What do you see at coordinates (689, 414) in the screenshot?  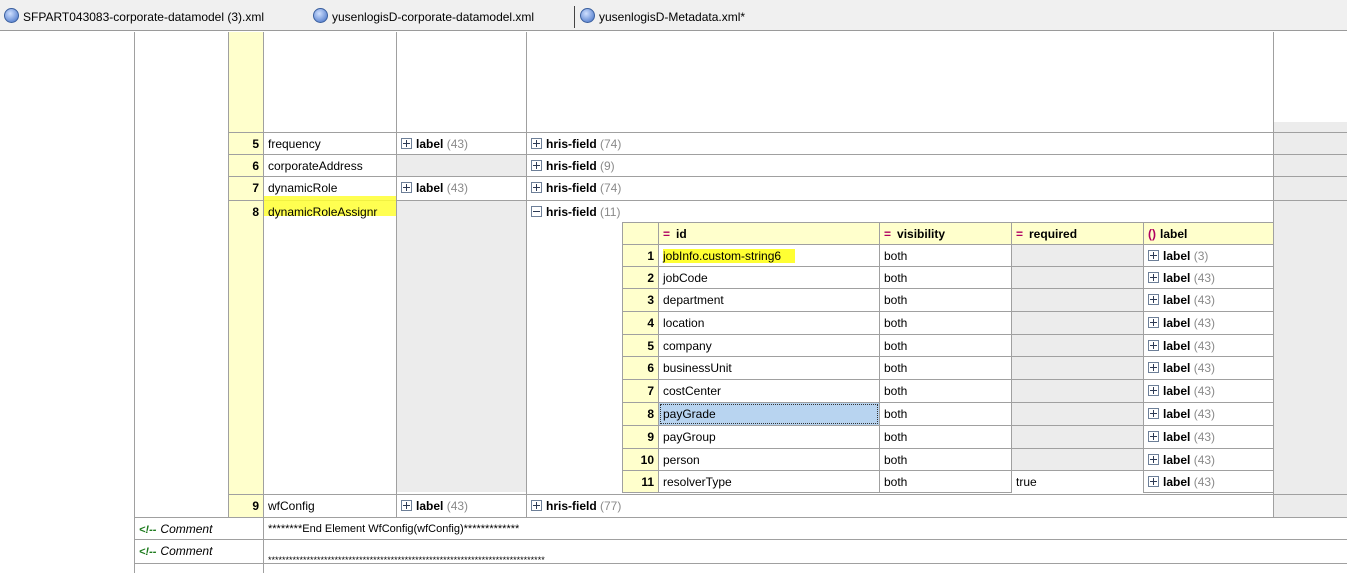 I see `id-value: payGrade` at bounding box center [689, 414].